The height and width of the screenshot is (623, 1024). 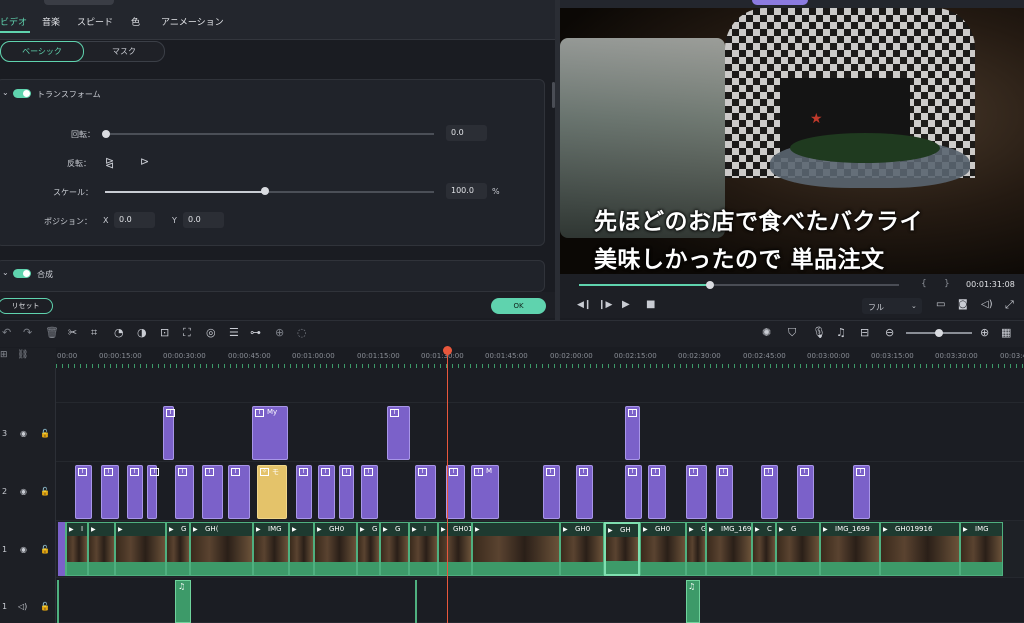 I want to click on audio-mix-icon: ♫, so click(x=841, y=332).